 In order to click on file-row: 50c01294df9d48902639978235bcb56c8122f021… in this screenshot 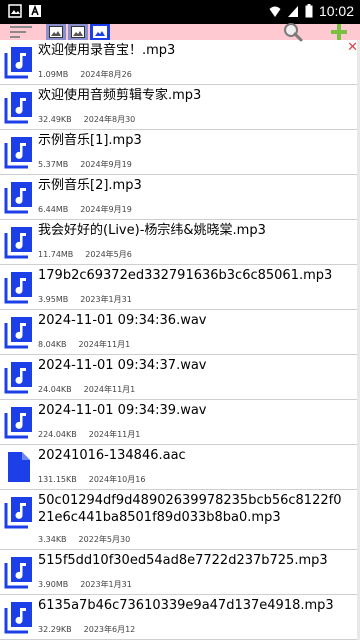, I will do `click(180, 520)`.